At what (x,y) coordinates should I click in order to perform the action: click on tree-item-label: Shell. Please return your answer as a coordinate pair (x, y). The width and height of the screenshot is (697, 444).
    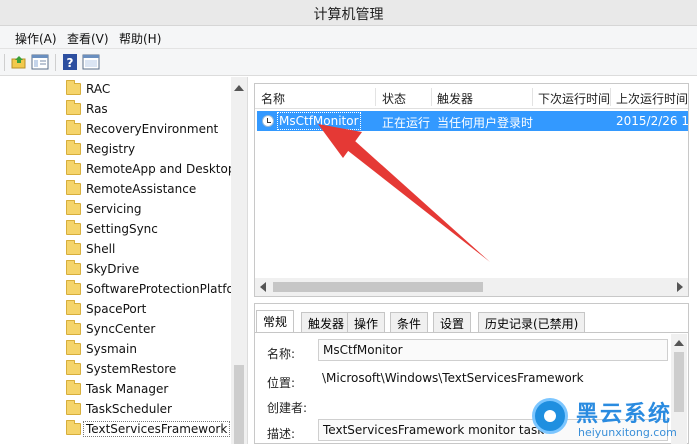
    Looking at the image, I should click on (101, 249).